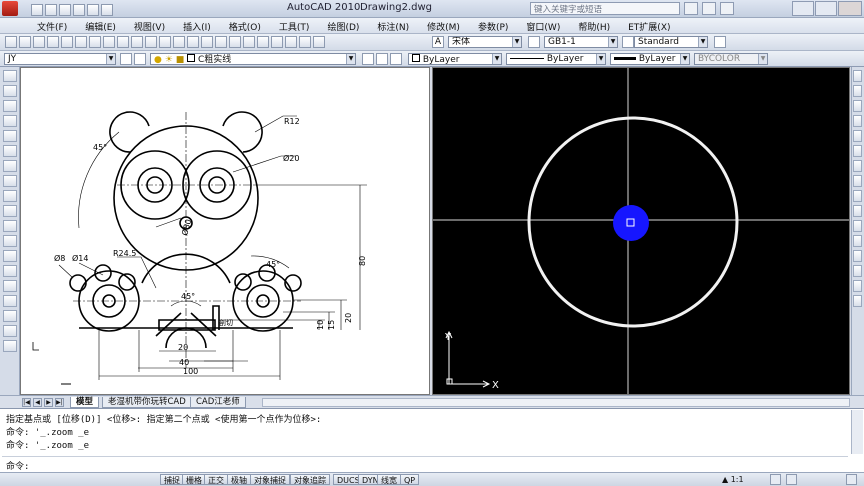  Describe the element at coordinates (10, 8) in the screenshot. I see `autocad-logo-icon` at that location.